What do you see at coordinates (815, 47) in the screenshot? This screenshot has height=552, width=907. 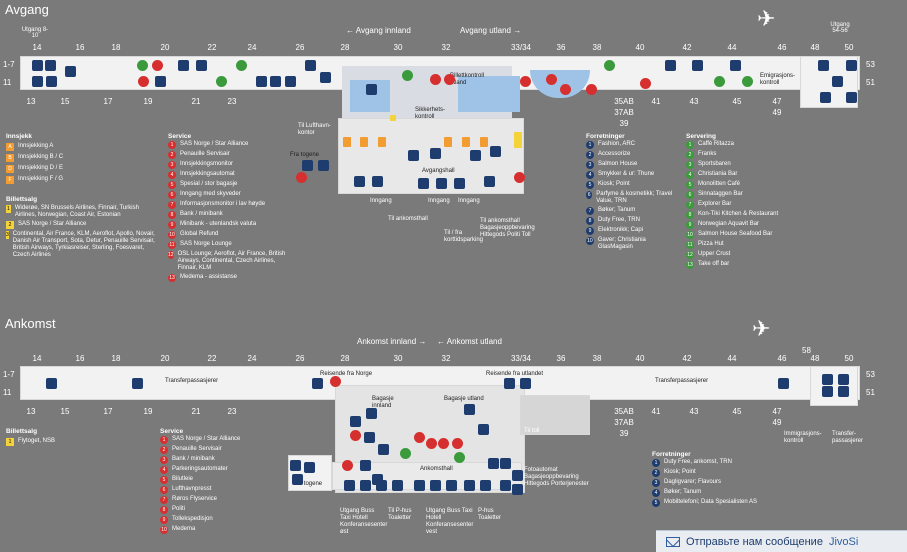 I see `gate-48: 48` at bounding box center [815, 47].